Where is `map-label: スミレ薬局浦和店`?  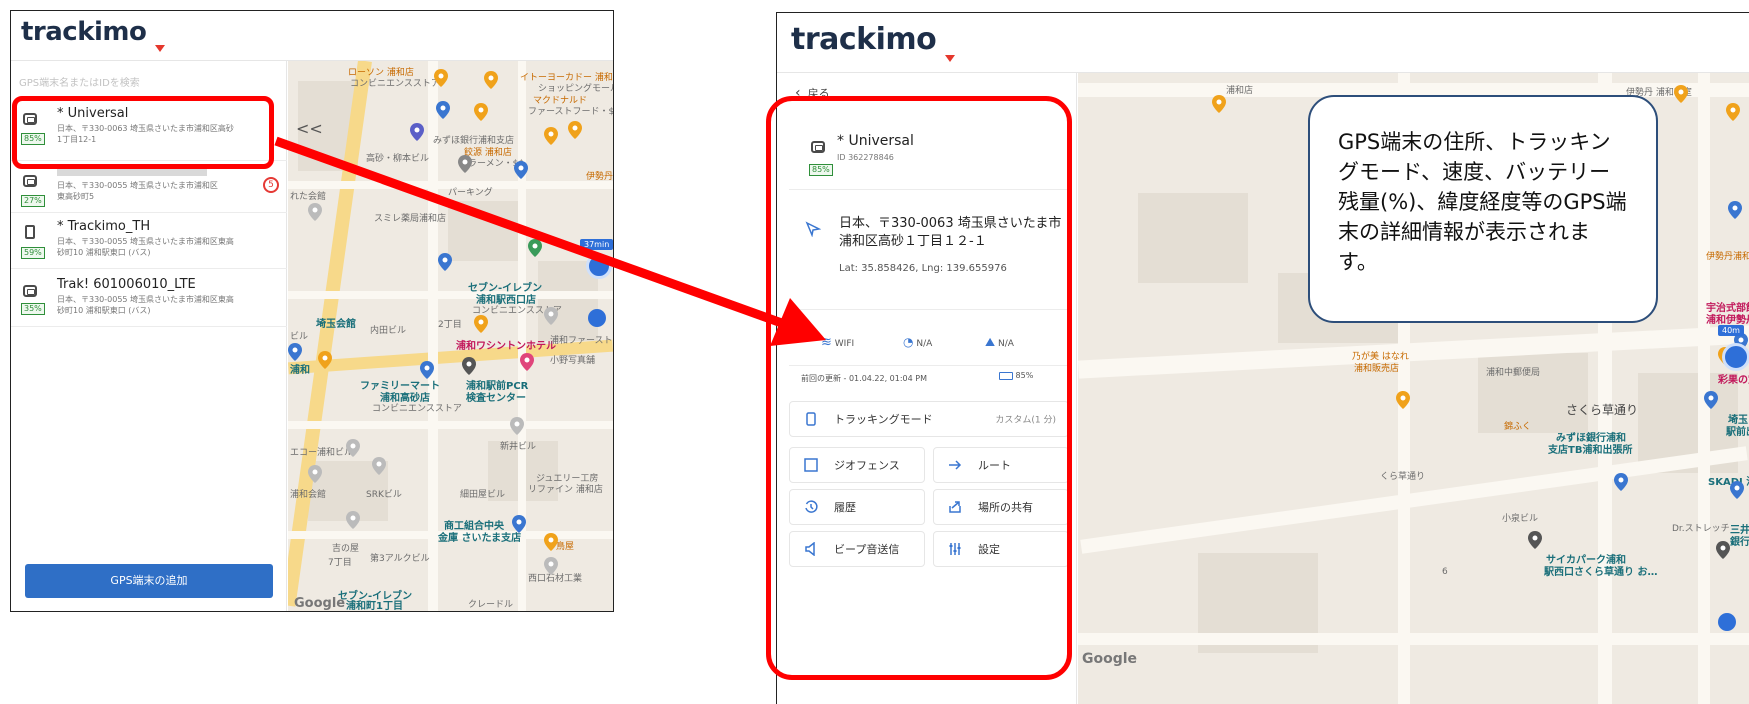
map-label: スミレ薬局浦和店 is located at coordinates (410, 219).